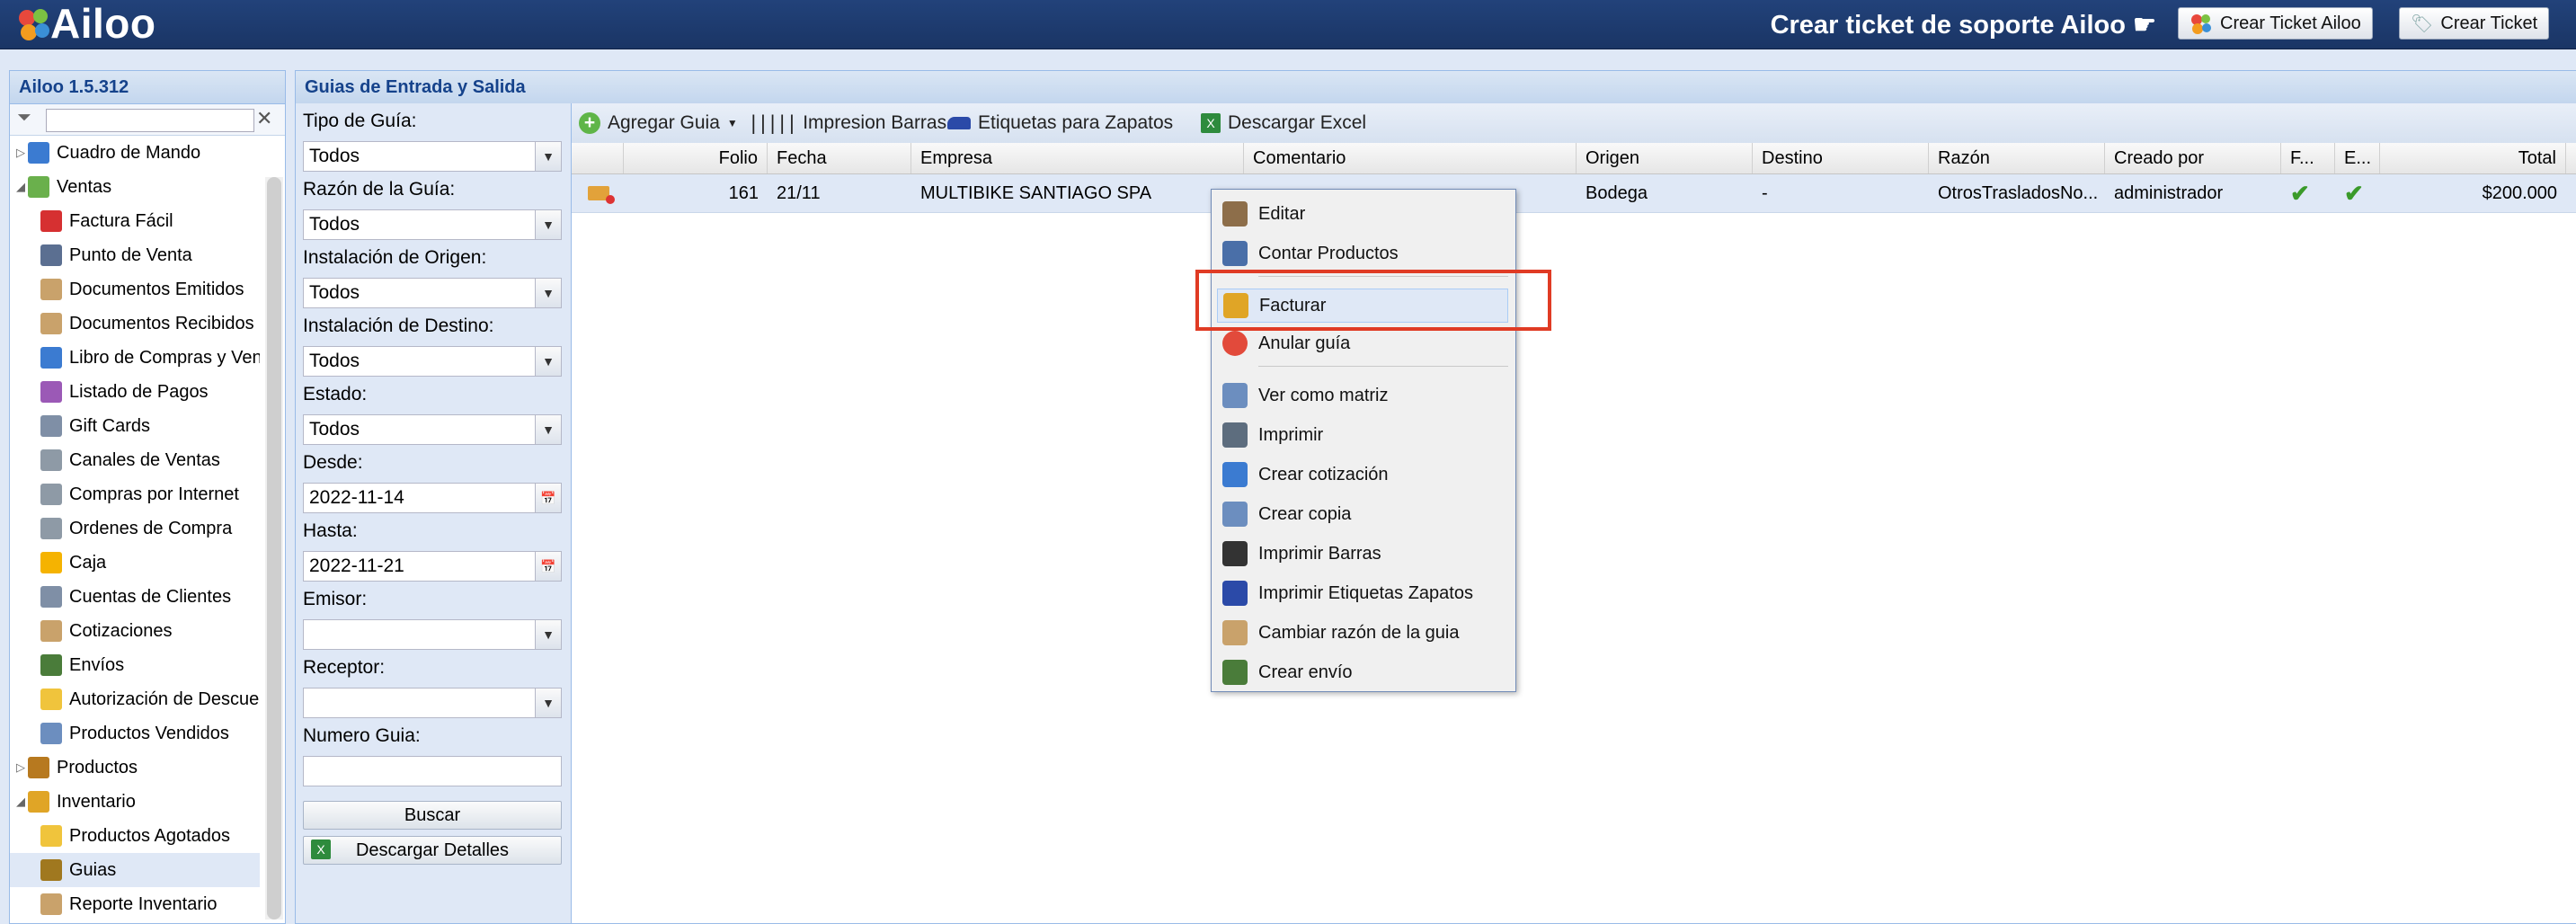  I want to click on add-icon: +, so click(589, 123).